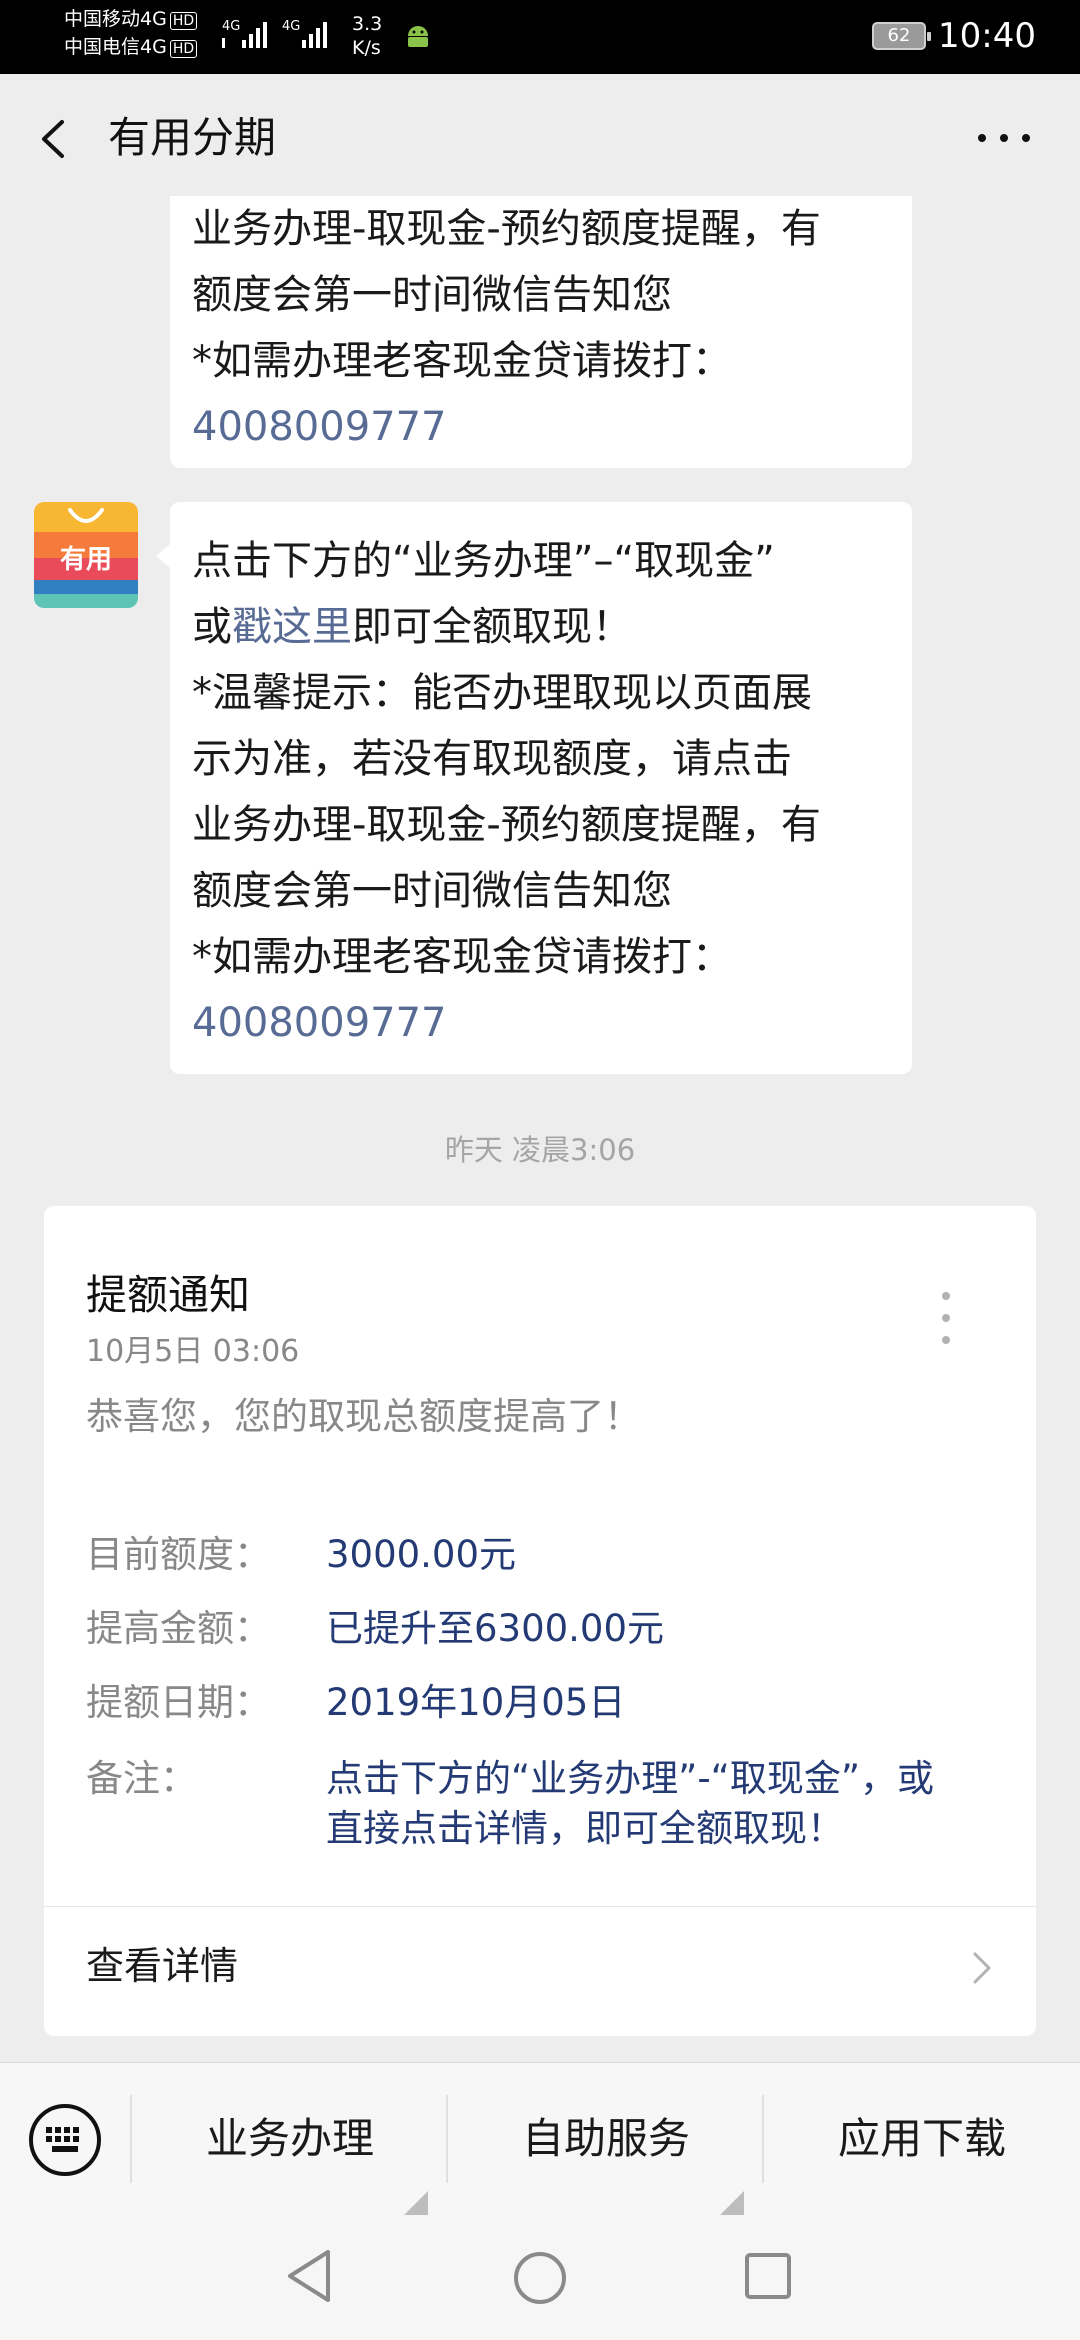 The image size is (1080, 2340). I want to click on status-bar: 中国移动4G HD 中国电信4G HD 4G 4G 3.3 K/s 62 10:40, so click(540, 37).